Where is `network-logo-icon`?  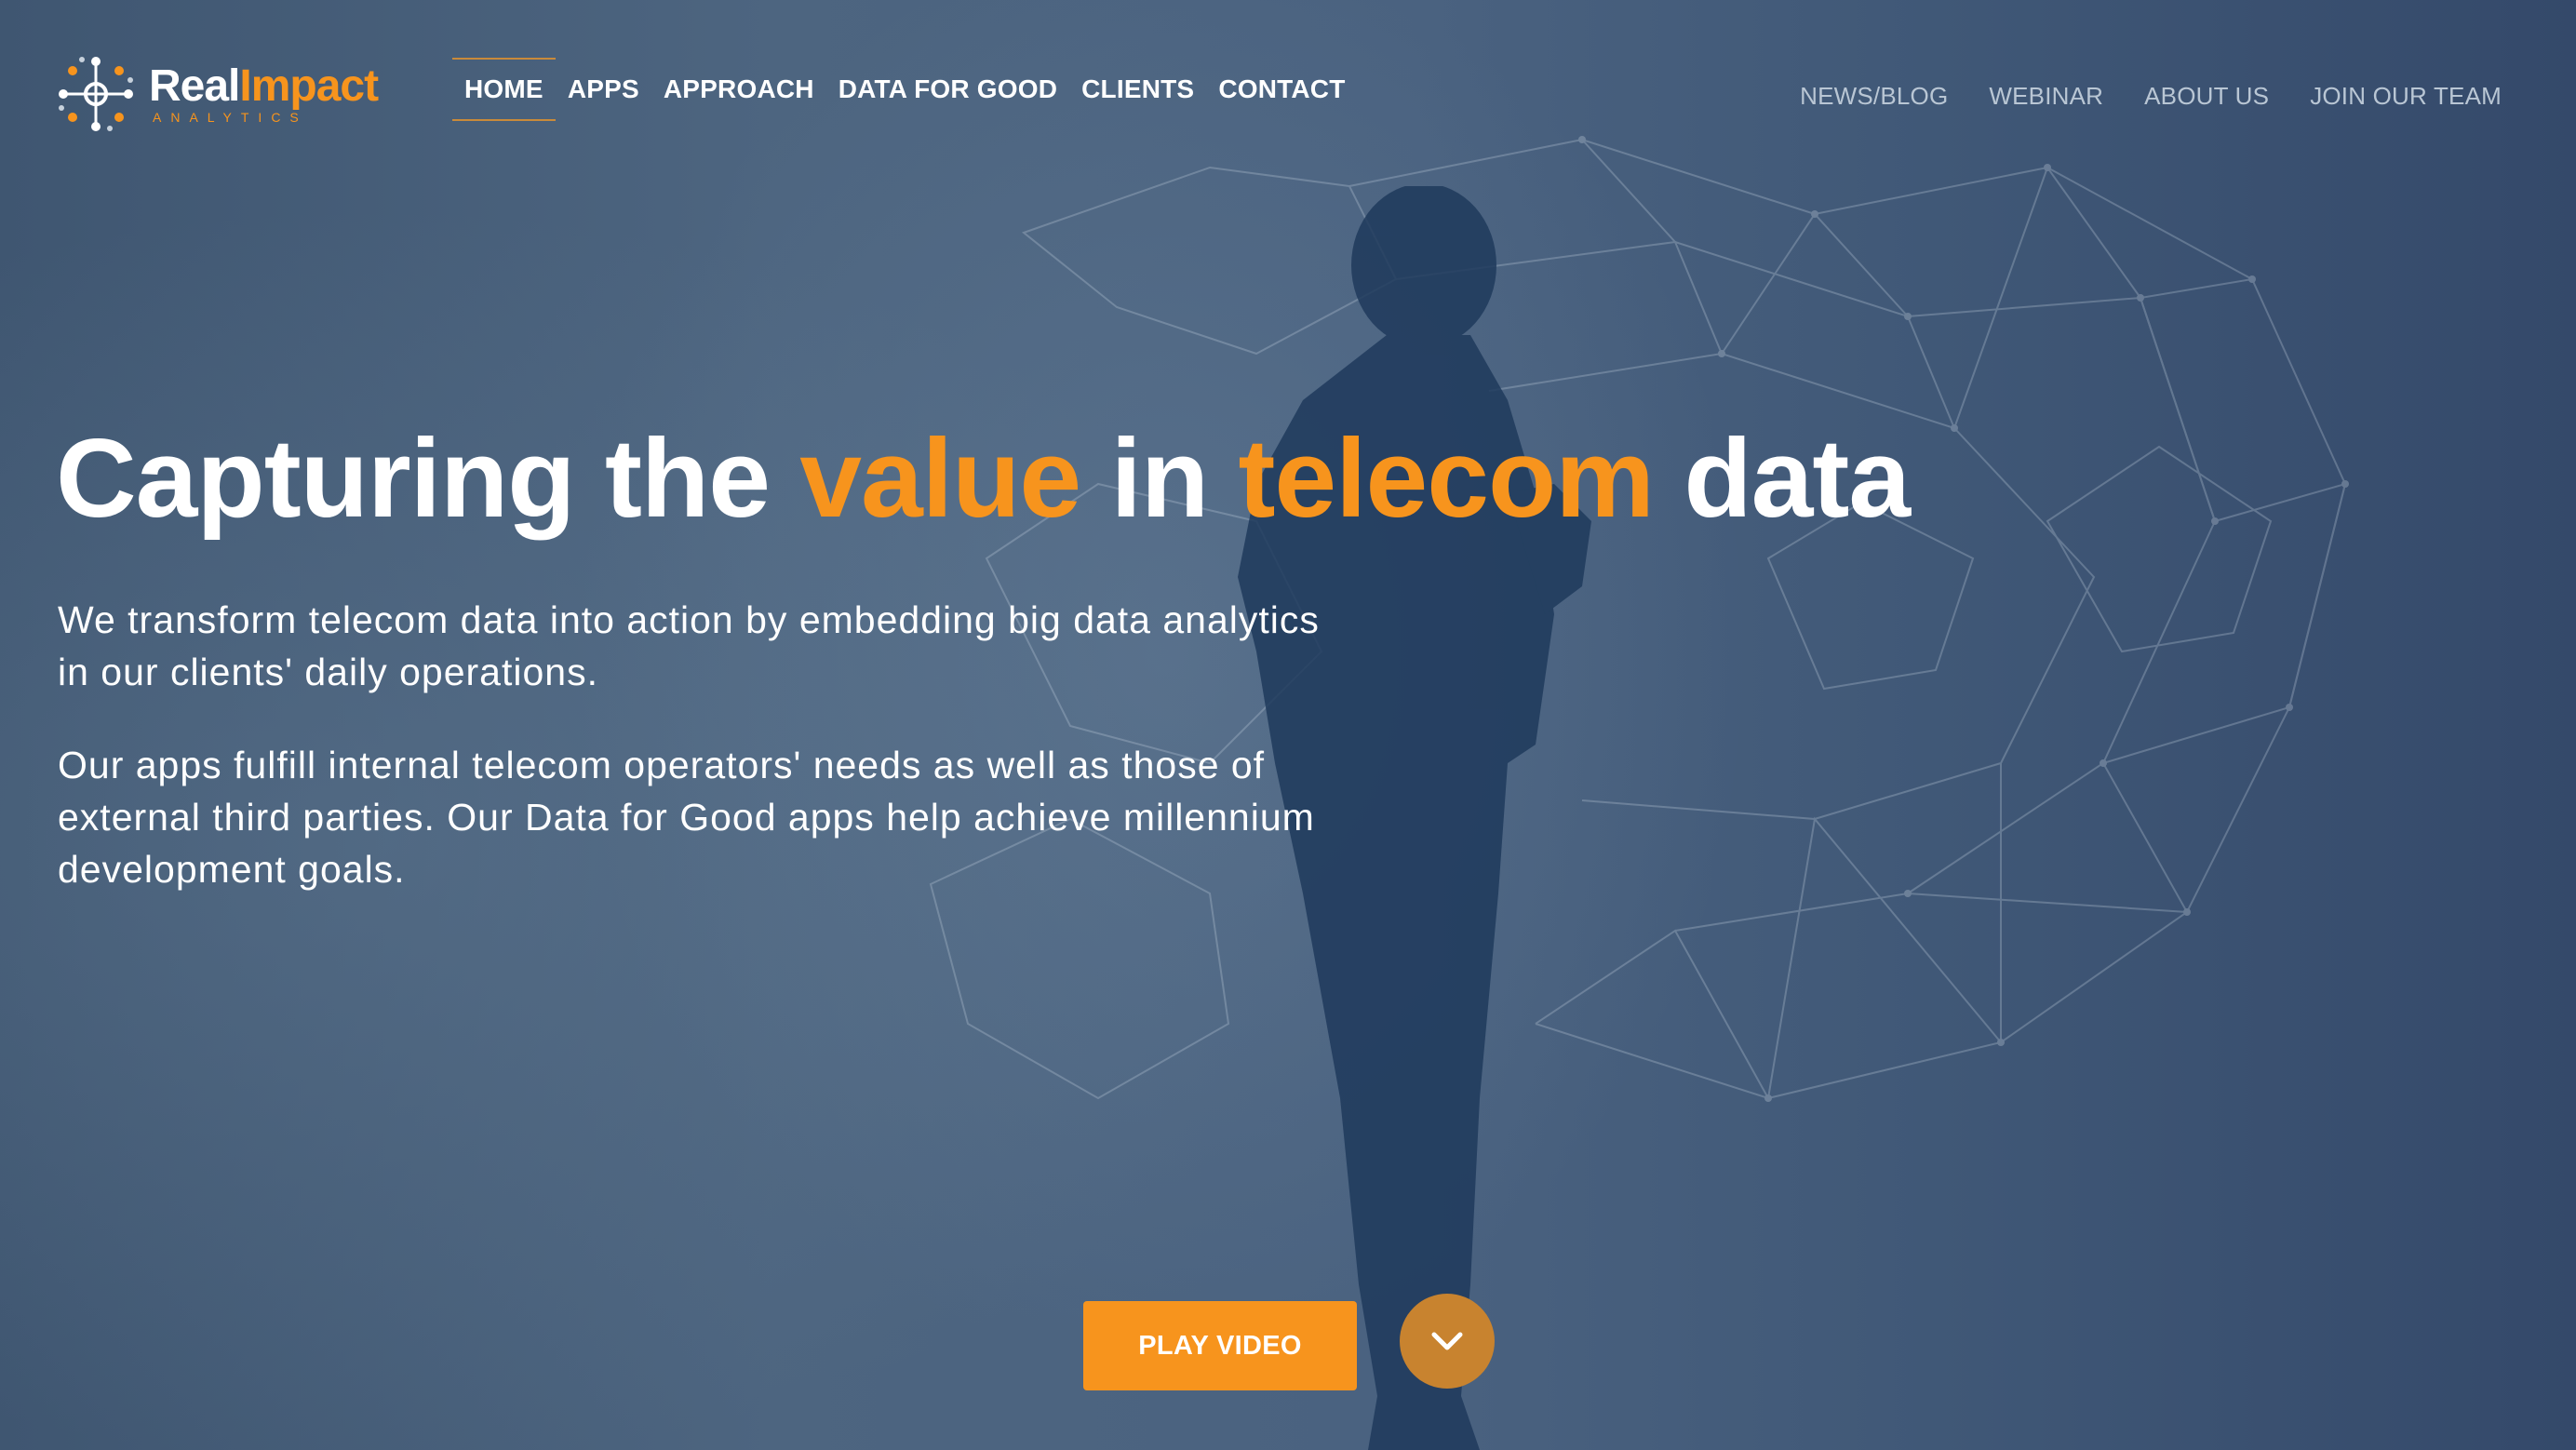 network-logo-icon is located at coordinates (96, 94).